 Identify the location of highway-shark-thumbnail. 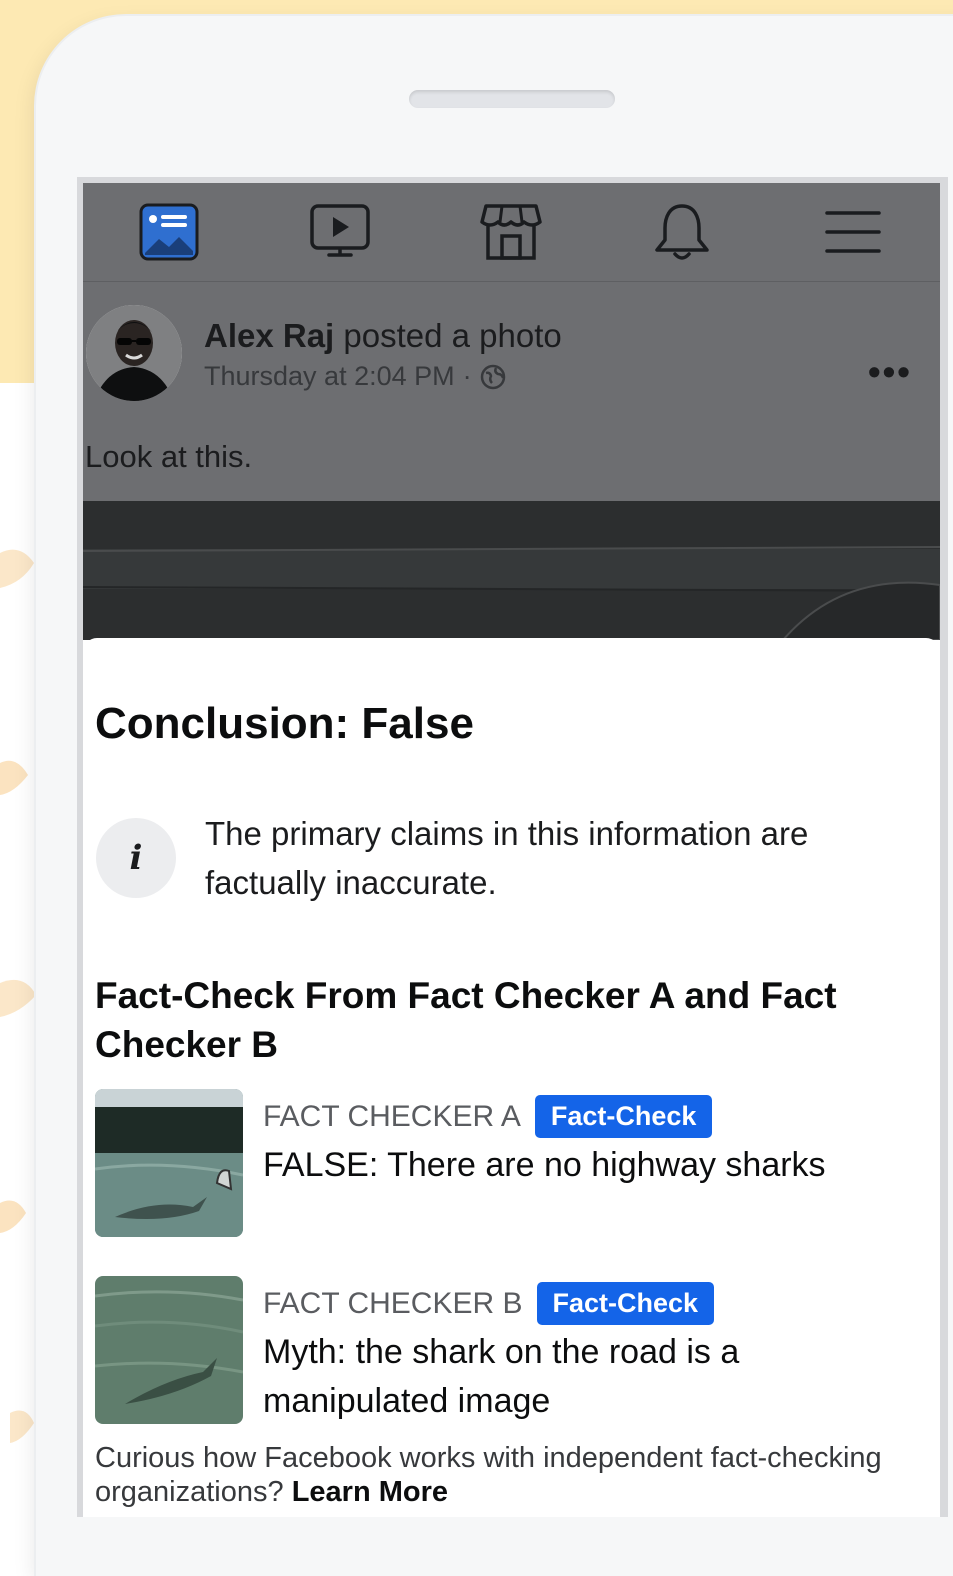
(169, 1163).